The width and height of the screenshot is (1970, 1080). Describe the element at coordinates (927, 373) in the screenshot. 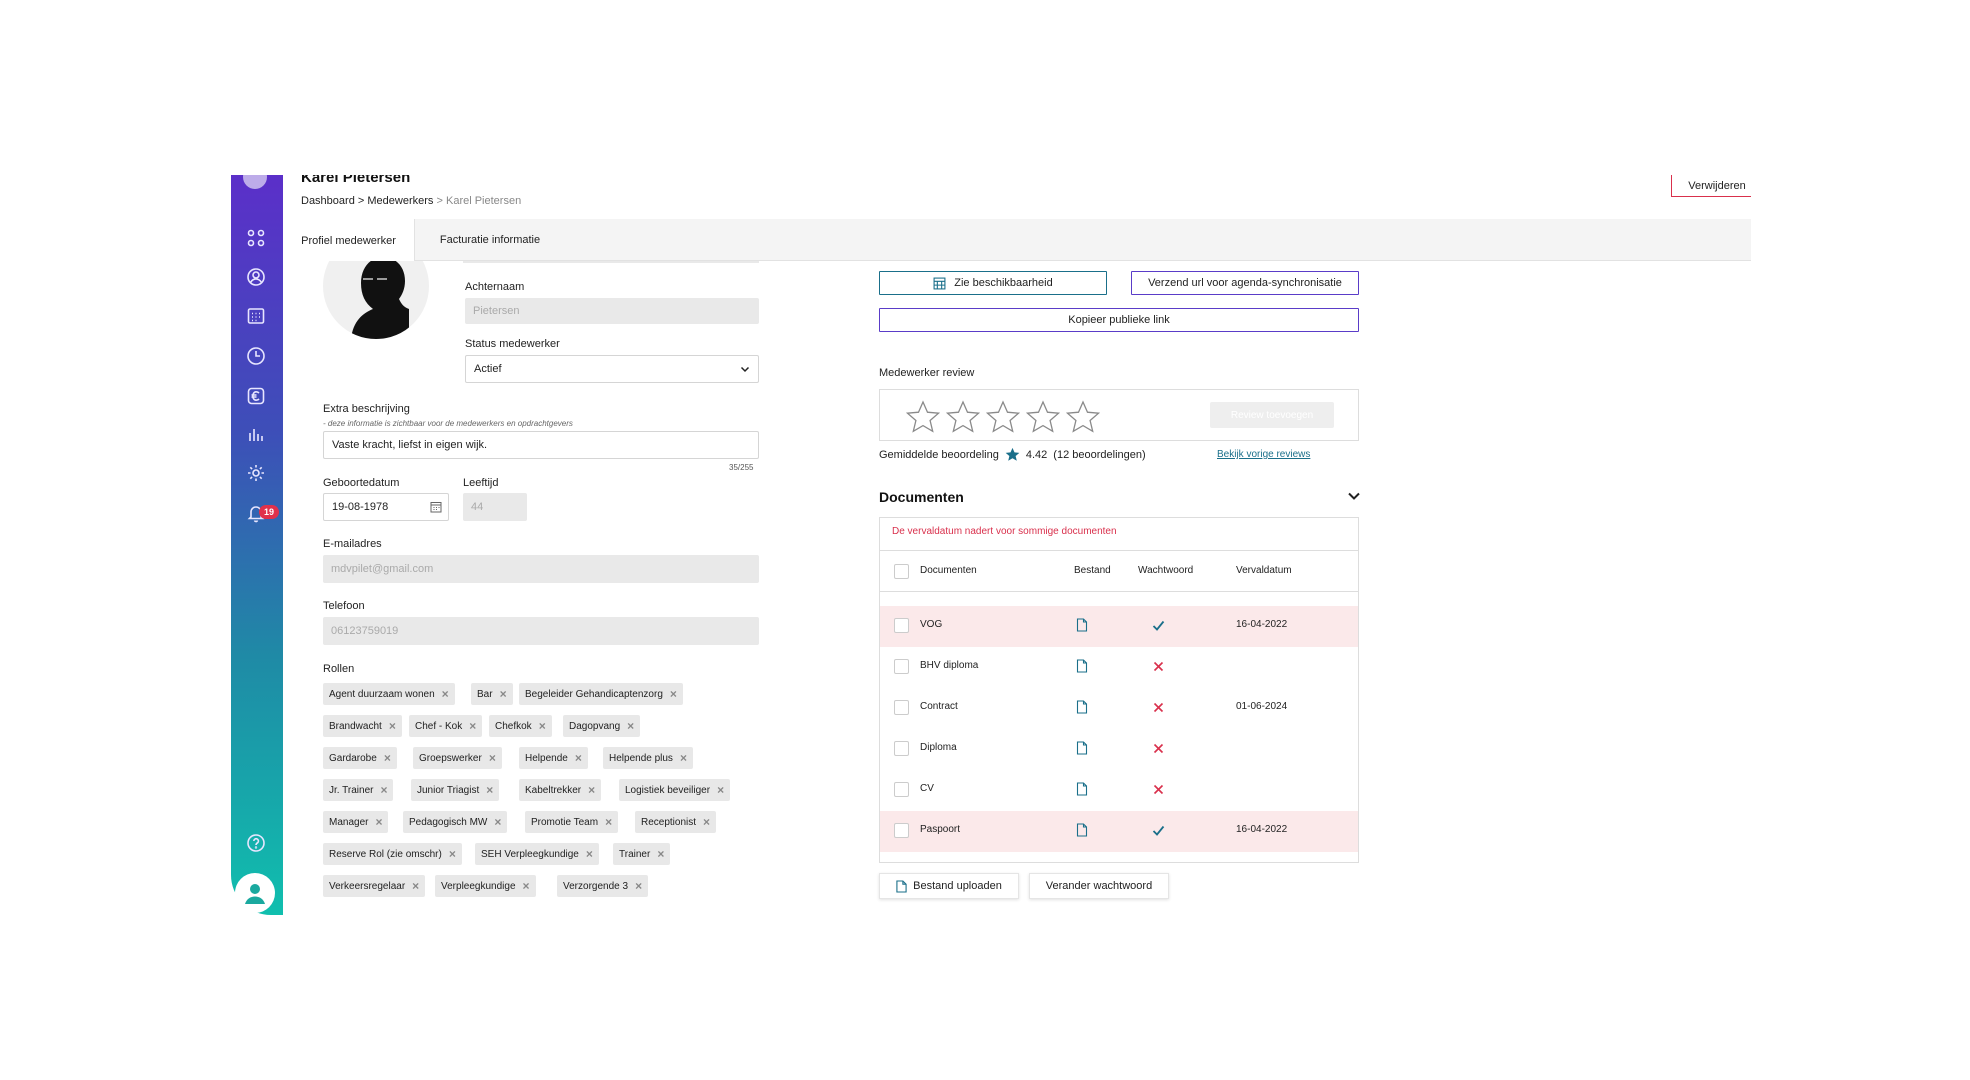

I see `review-label: Medewerker review` at that location.